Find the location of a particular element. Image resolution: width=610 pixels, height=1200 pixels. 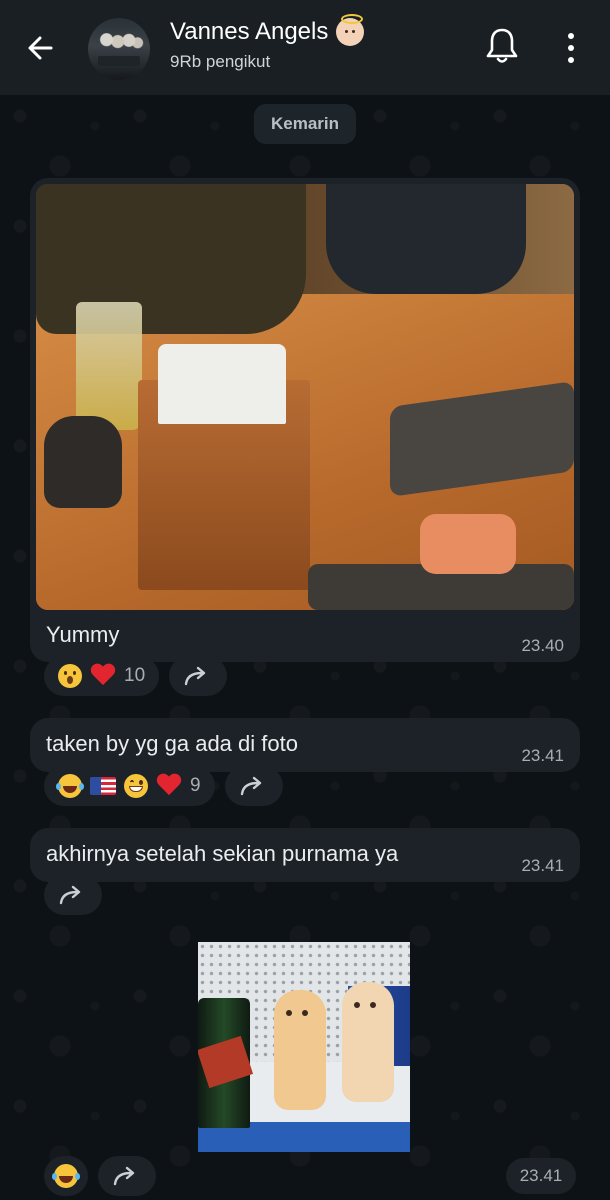

cat-sticker-image is located at coordinates (304, 1047).